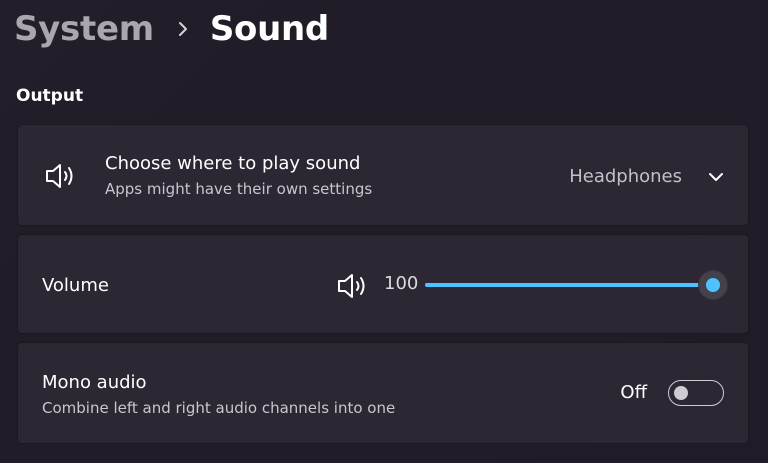 The image size is (768, 463). I want to click on mono-audio-state-label: Off, so click(633, 392).